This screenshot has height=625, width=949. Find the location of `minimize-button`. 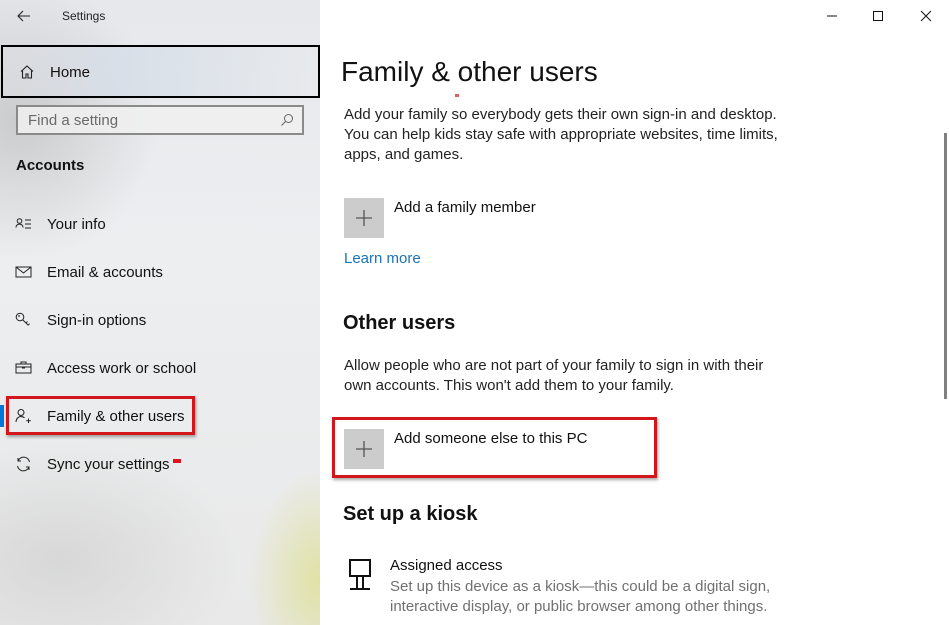

minimize-button is located at coordinates (832, 16).